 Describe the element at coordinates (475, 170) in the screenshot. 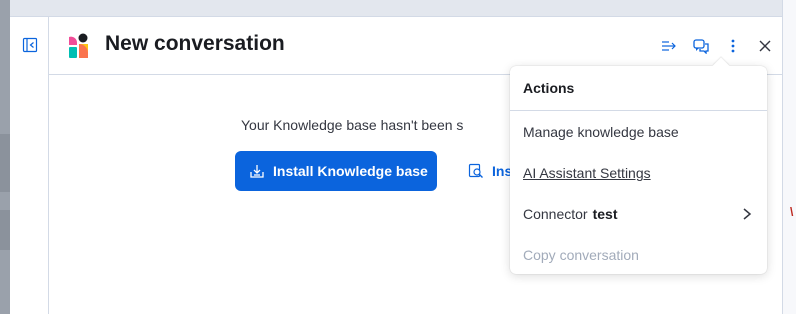

I see `inspect-icon` at that location.